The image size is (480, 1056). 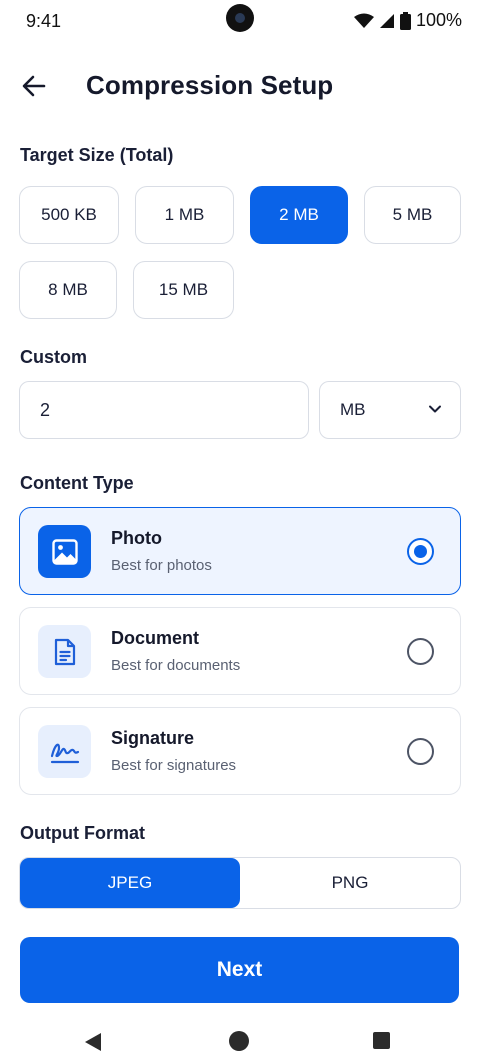 I want to click on unit-select: MB, so click(x=390, y=410).